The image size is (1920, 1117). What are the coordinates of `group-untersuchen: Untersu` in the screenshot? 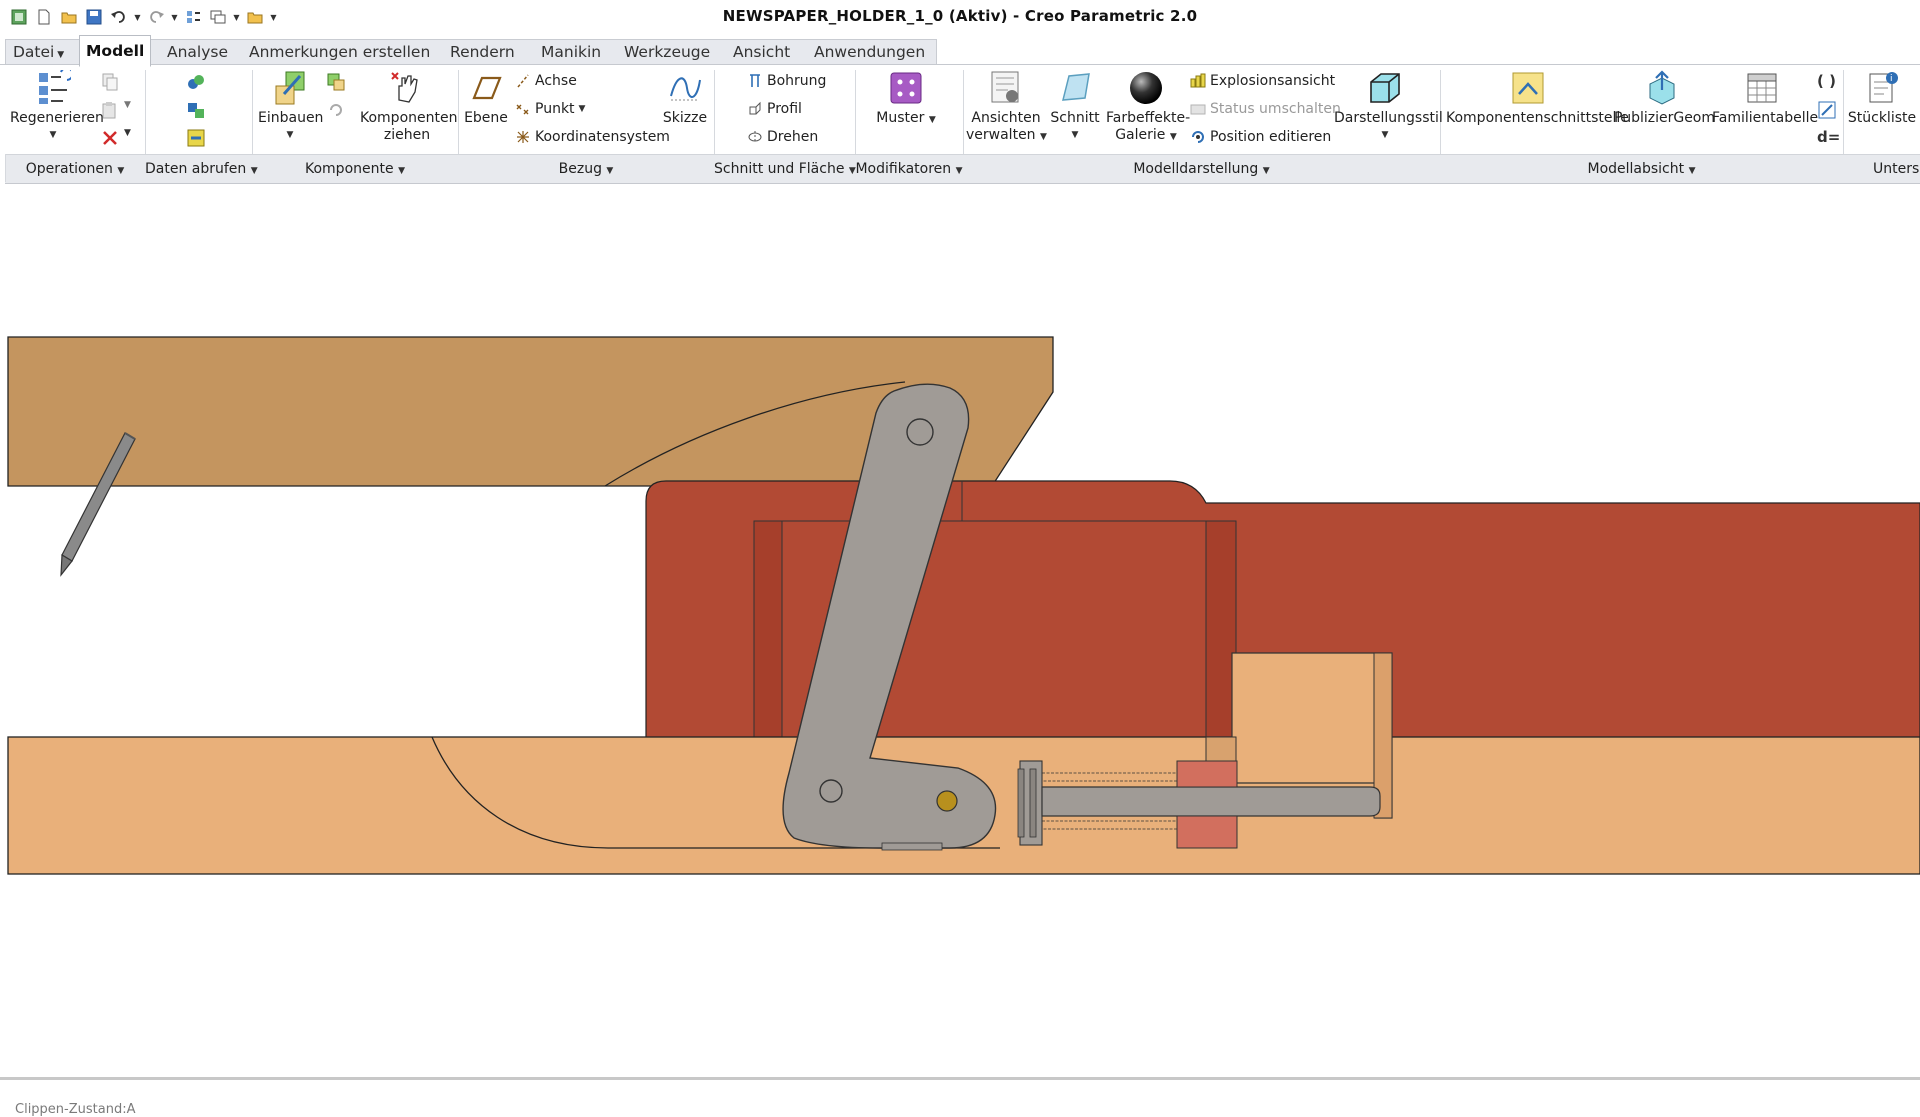 It's located at (1881, 169).